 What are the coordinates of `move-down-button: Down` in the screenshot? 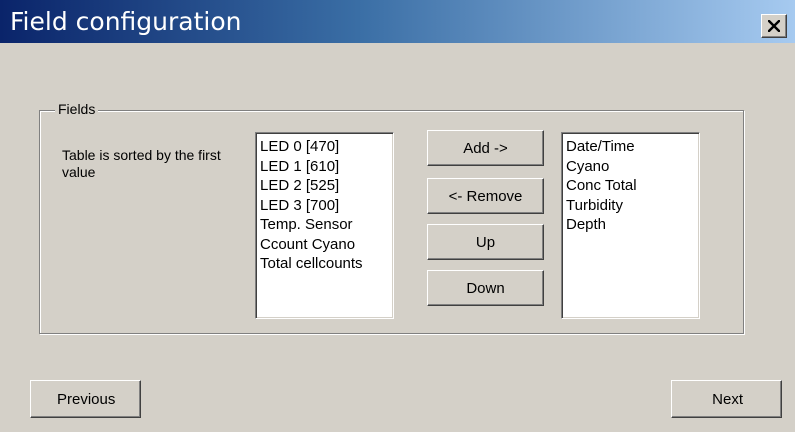 It's located at (485, 288).